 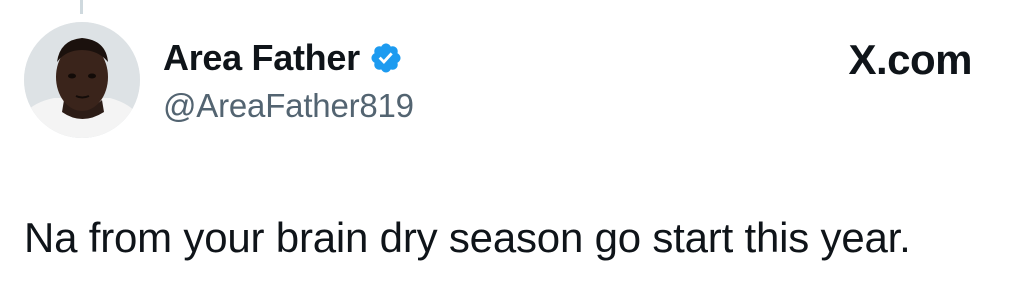 What do you see at coordinates (261, 58) in the screenshot?
I see `display-name: Area Father` at bounding box center [261, 58].